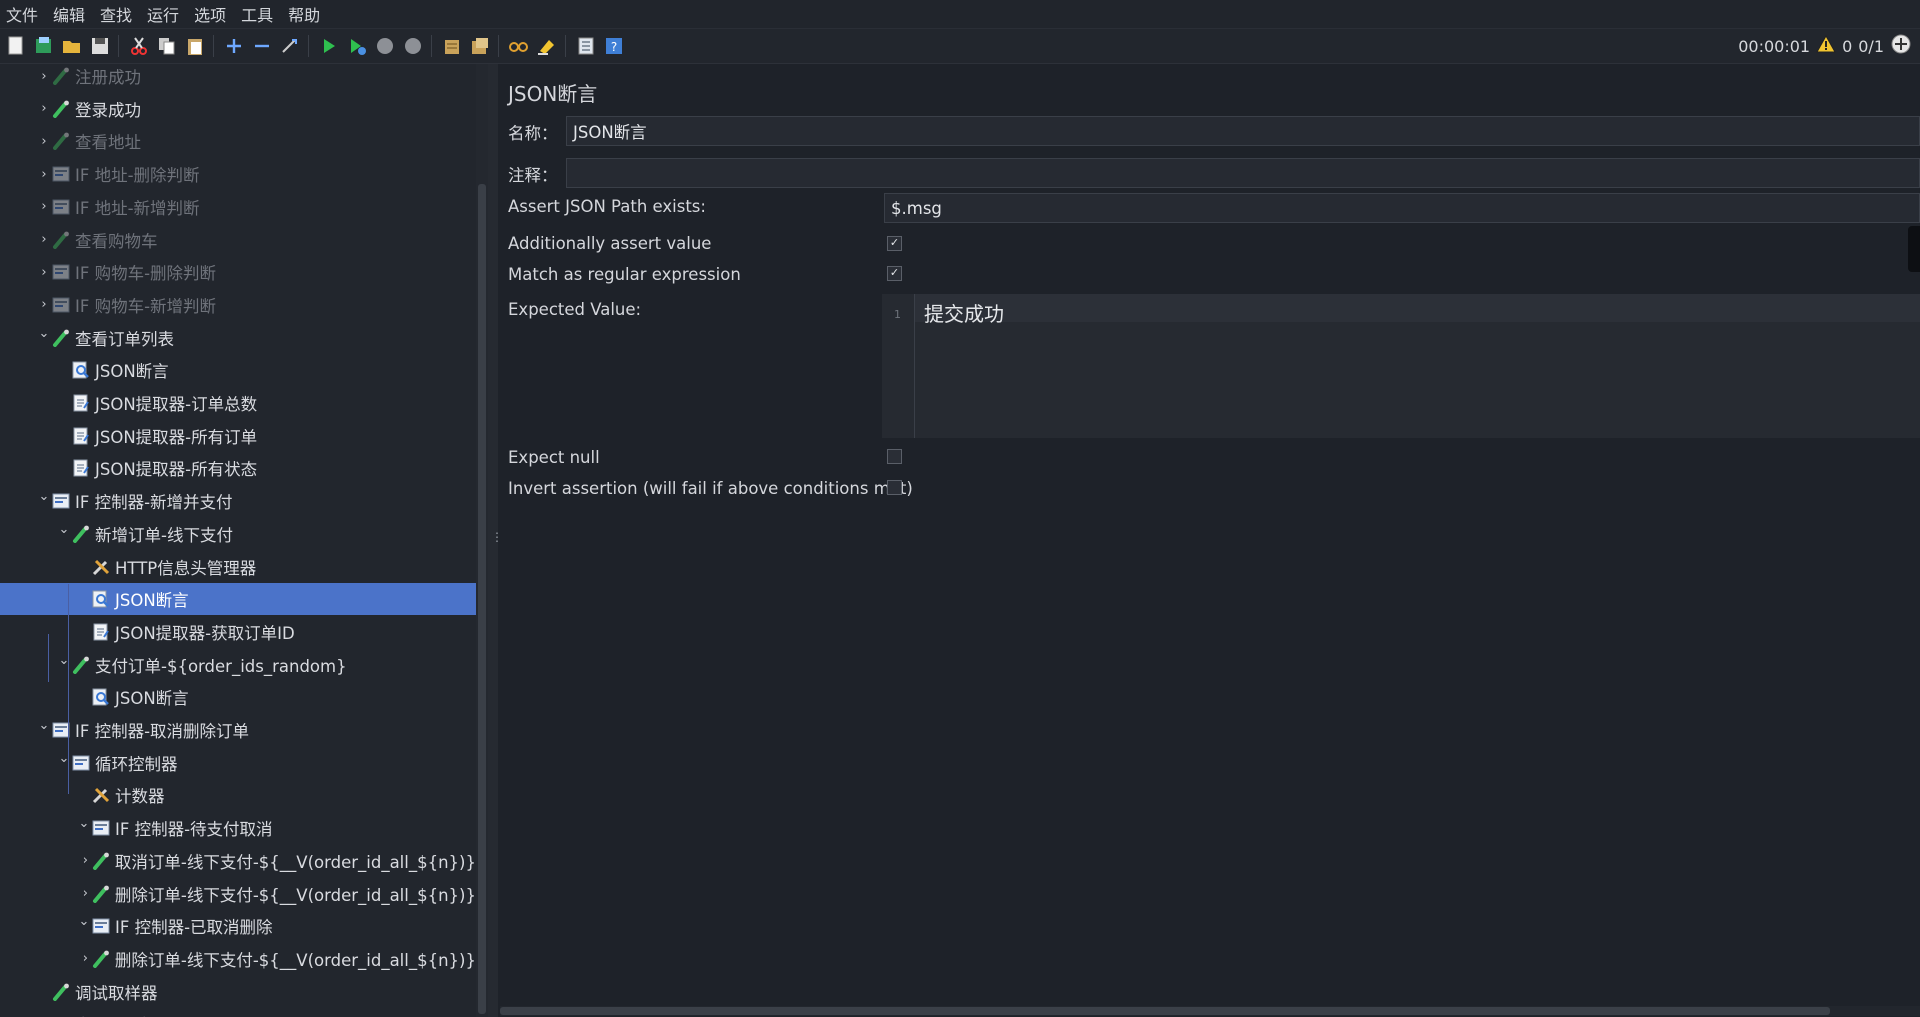 The image size is (1920, 1017). Describe the element at coordinates (1826, 45) in the screenshot. I see `warning-icon` at that location.